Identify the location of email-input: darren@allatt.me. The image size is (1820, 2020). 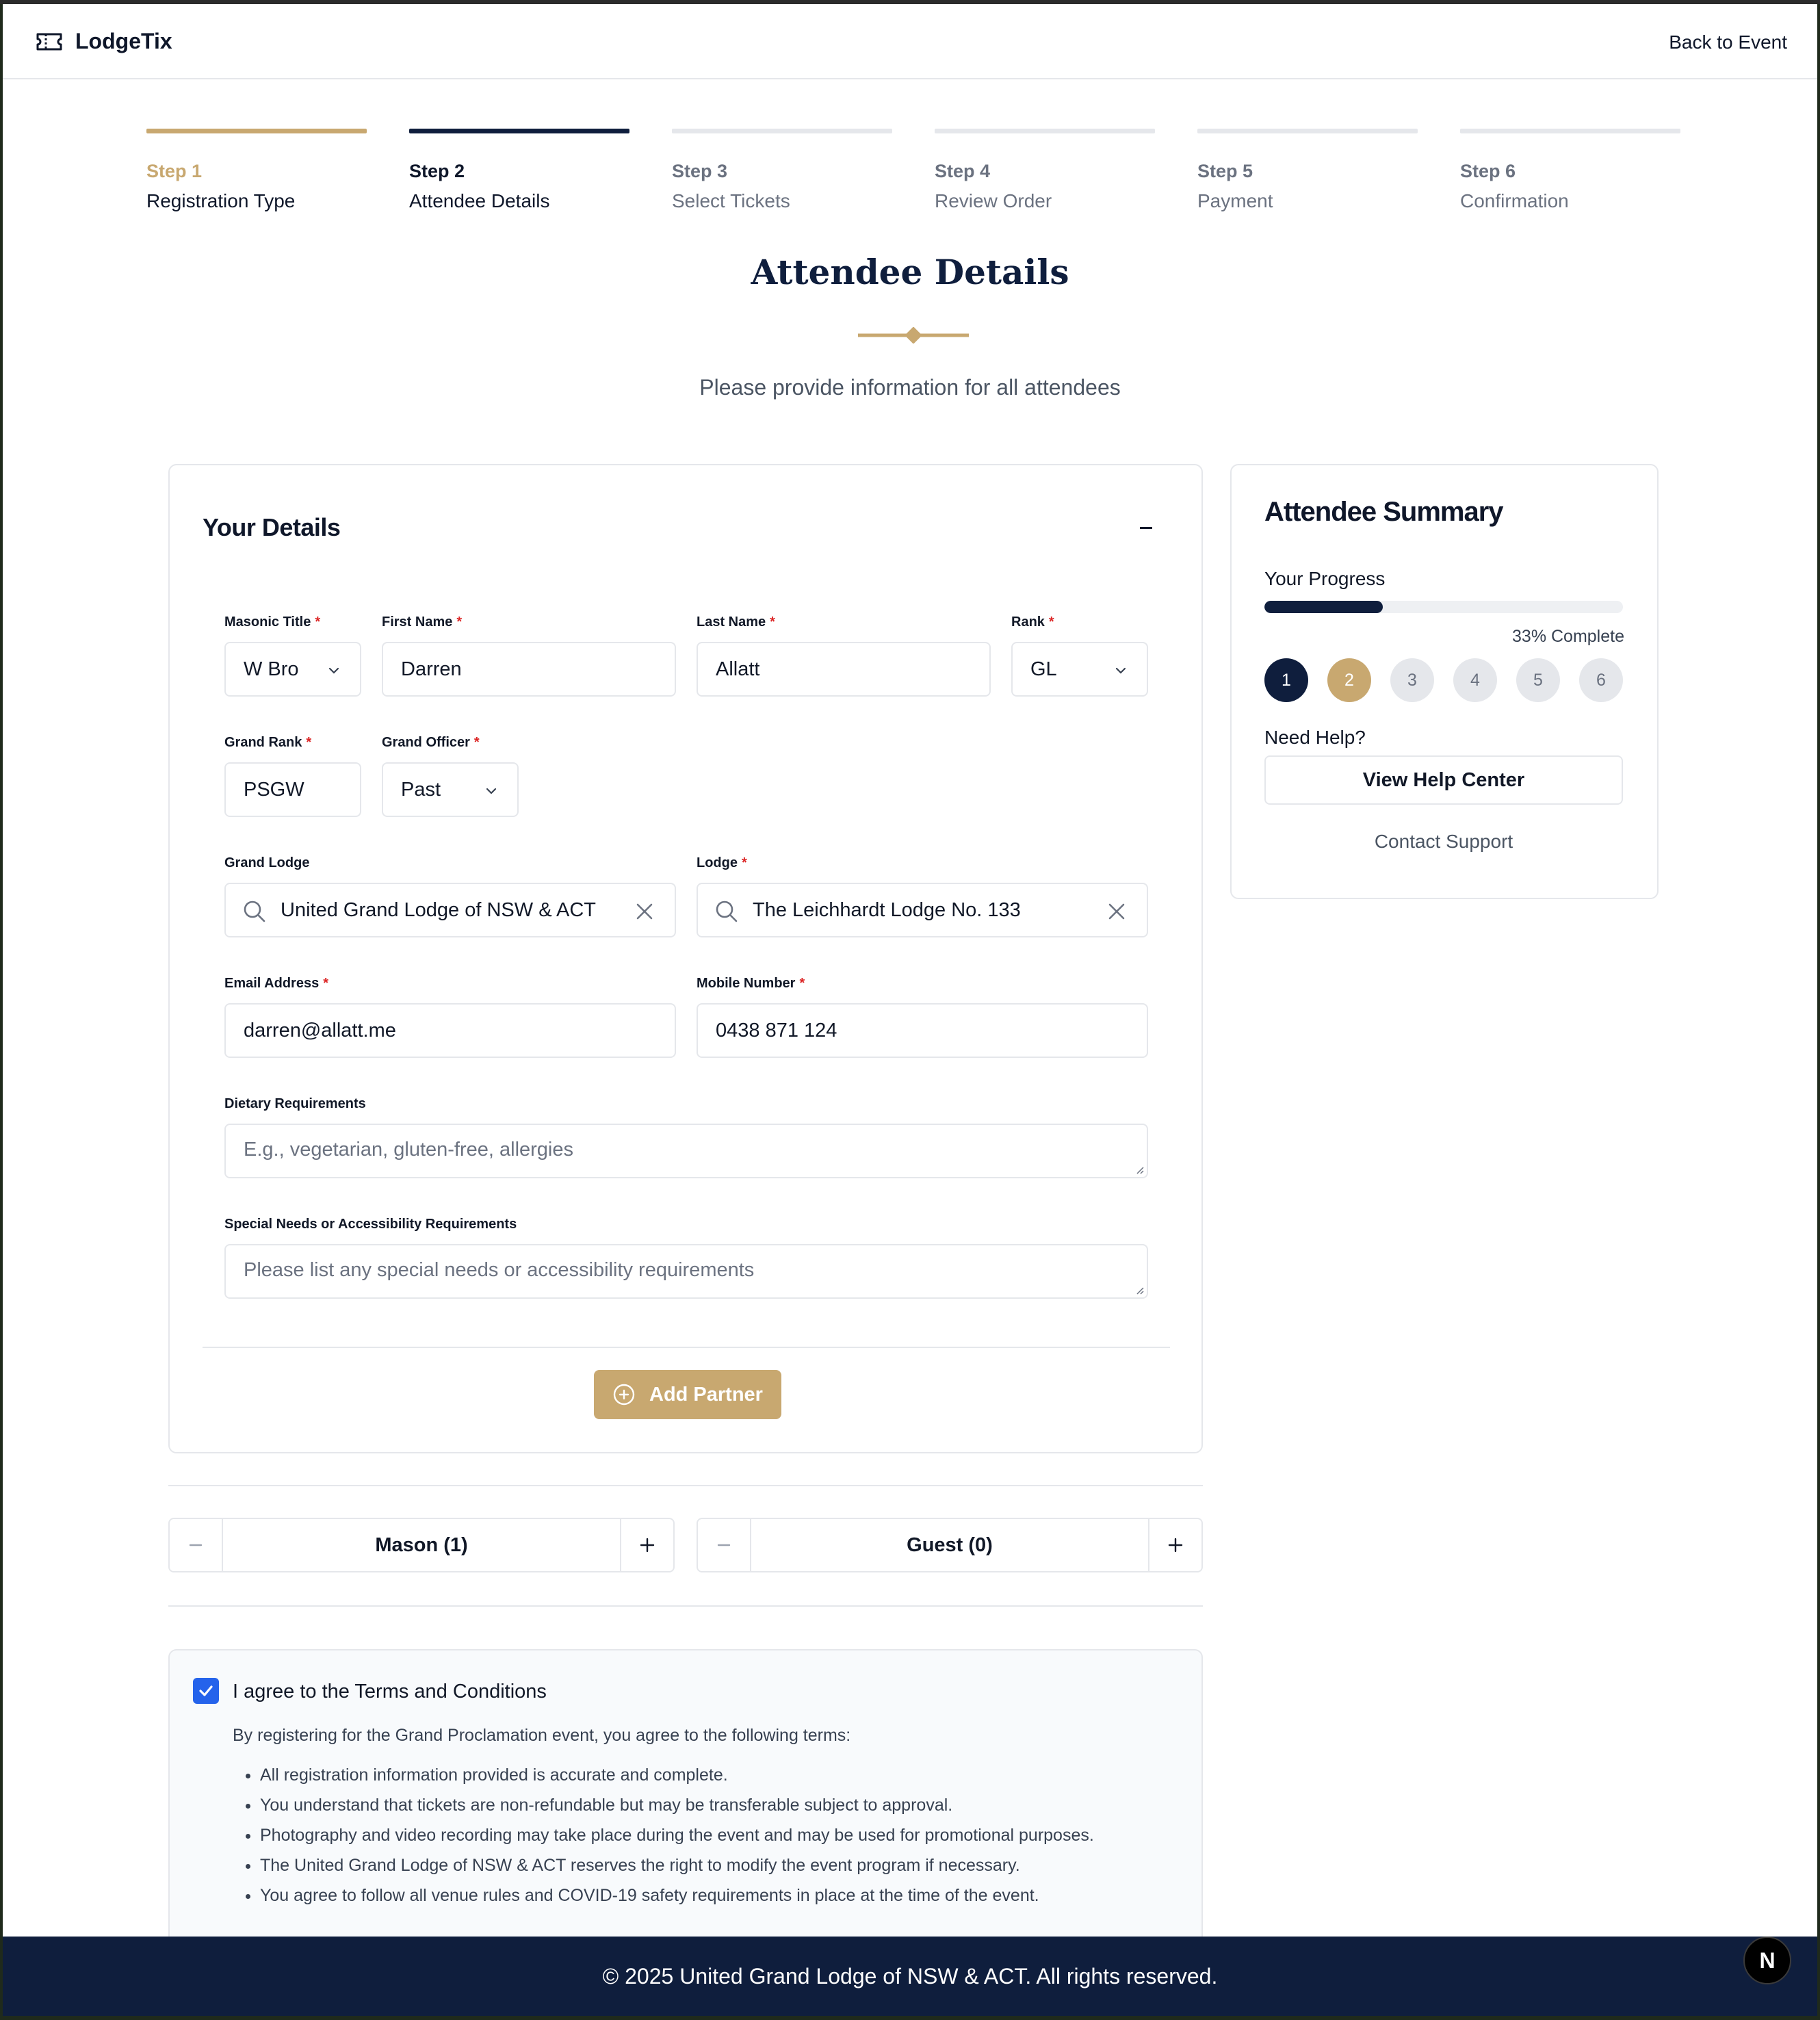
(450, 1030).